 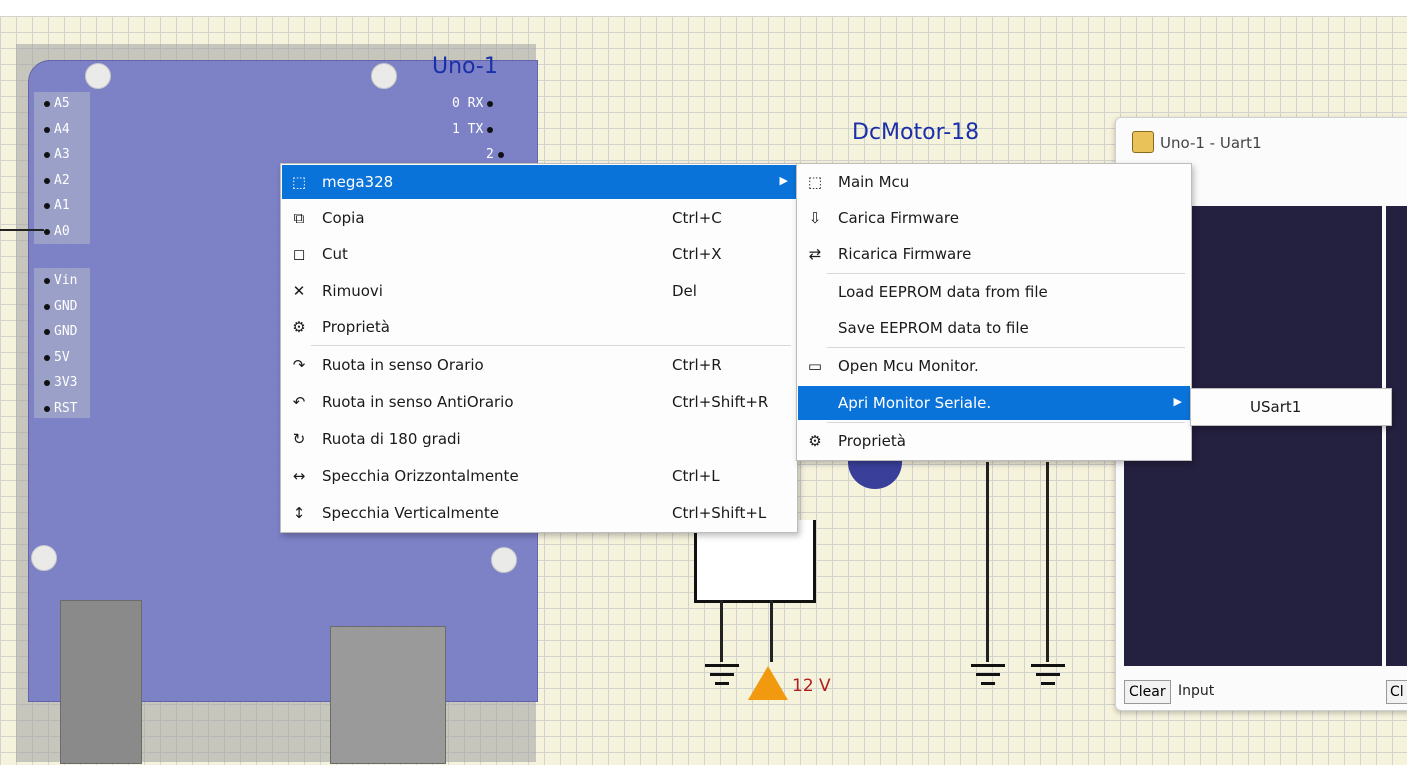 I want to click on pin-label: A2, so click(x=55, y=180).